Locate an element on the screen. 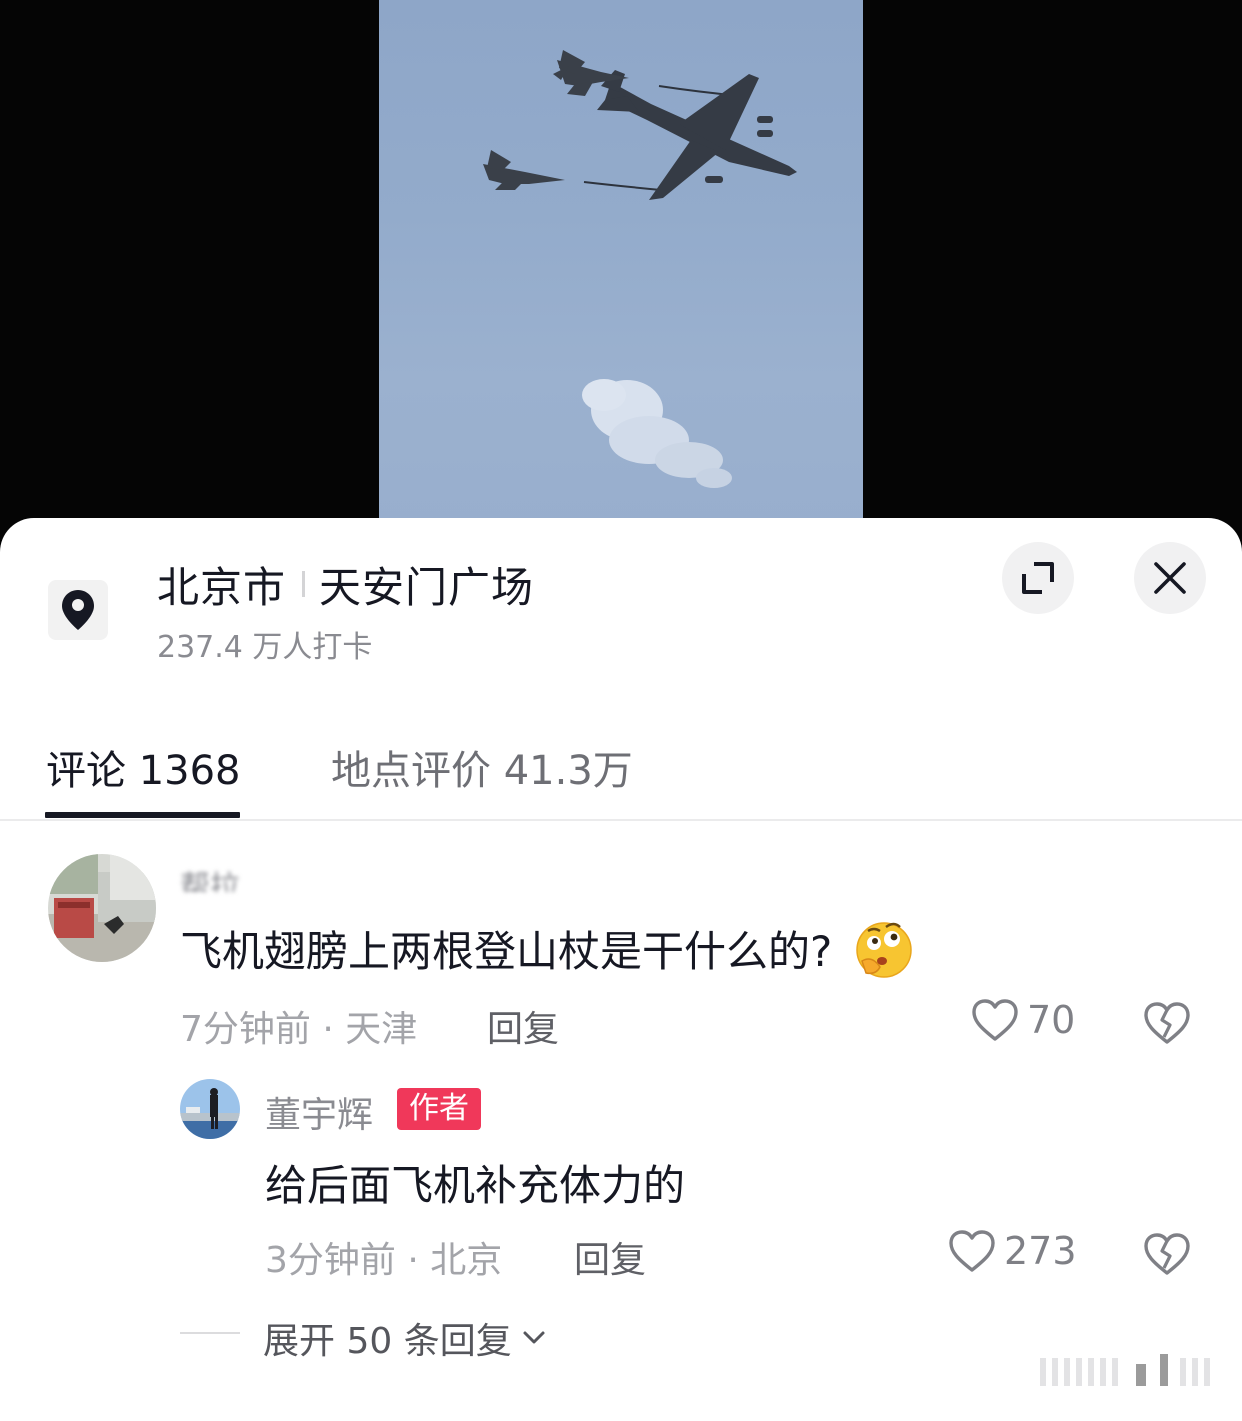 Image resolution: width=1242 pixels, height=1421 pixels. location-title: 北京市 天安门广场 is located at coordinates (345, 584).